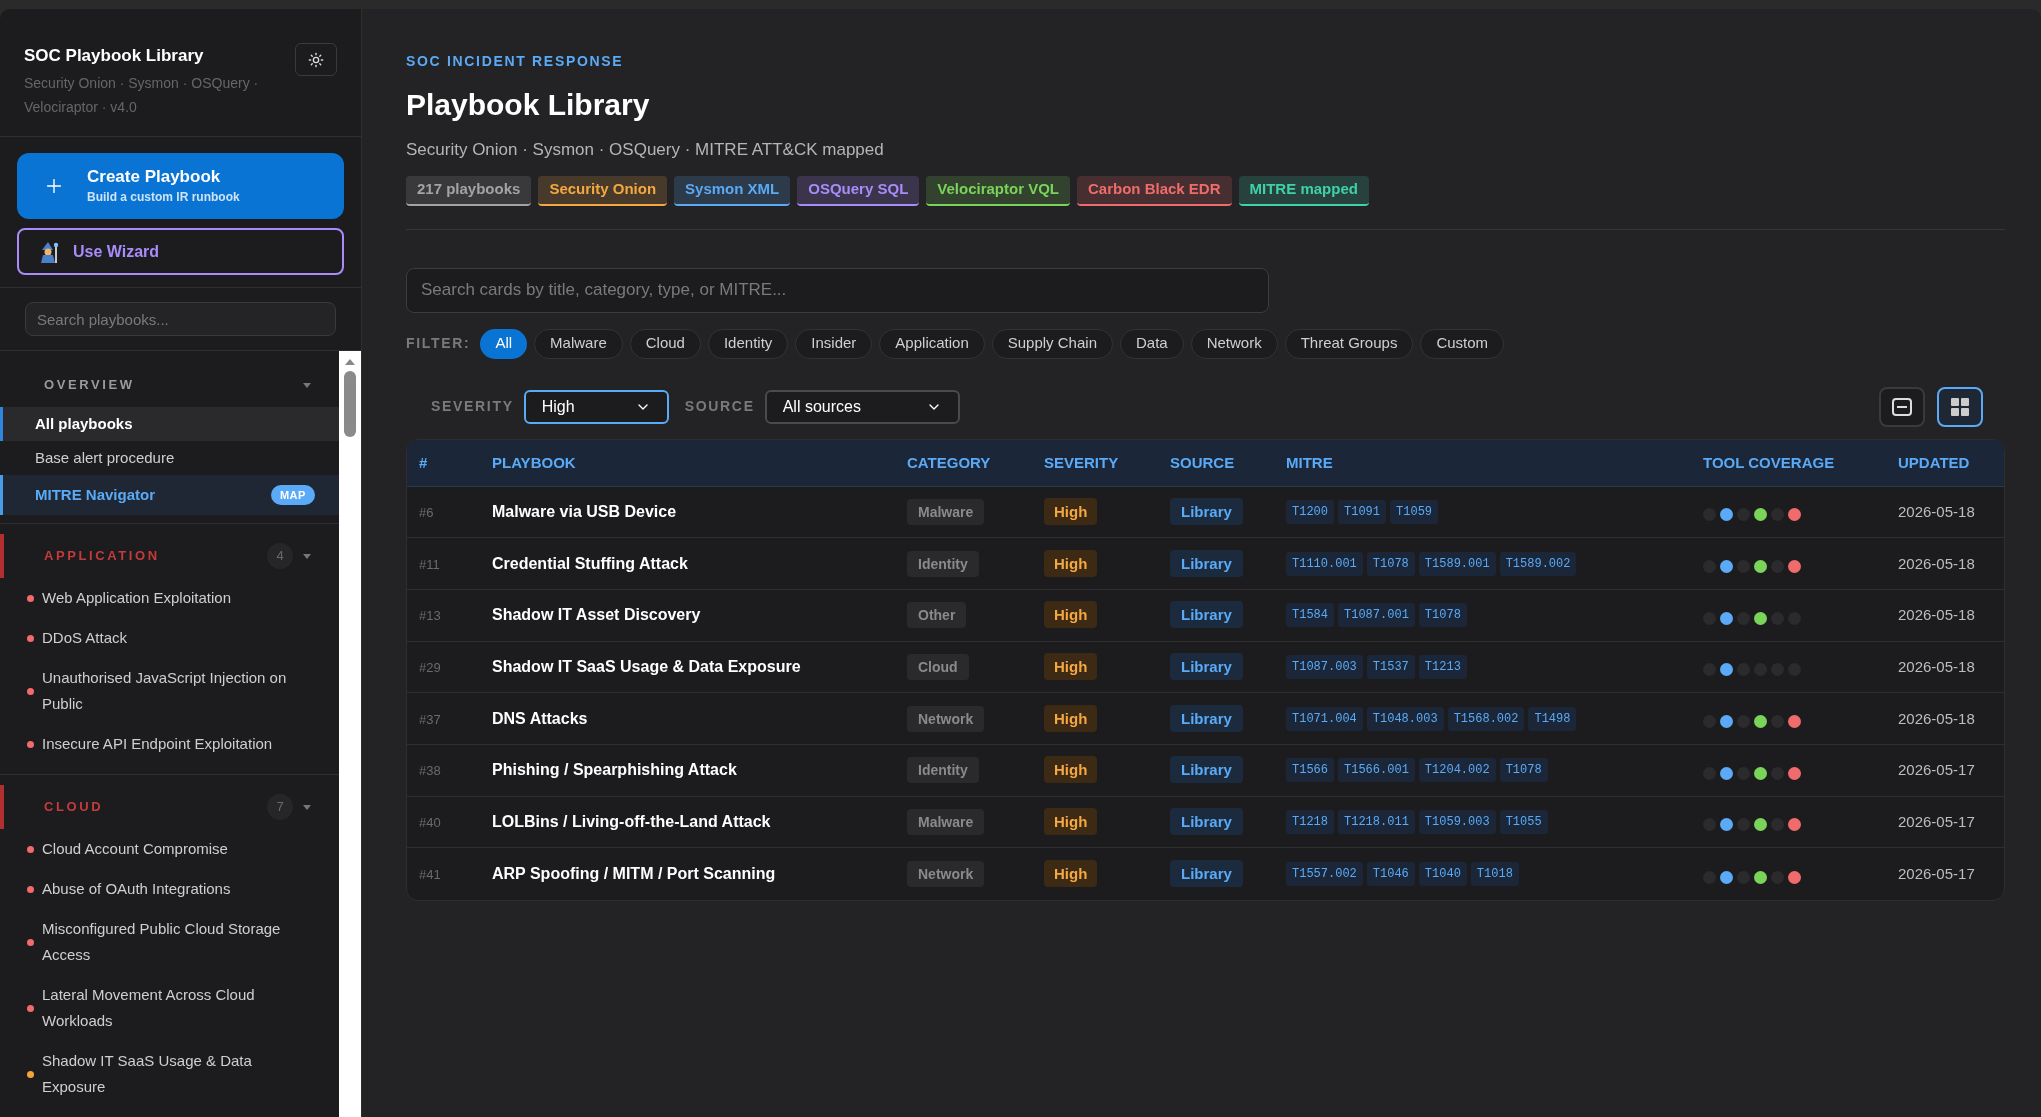 The height and width of the screenshot is (1117, 2041). Describe the element at coordinates (316, 59) in the screenshot. I see `theme-toggle` at that location.